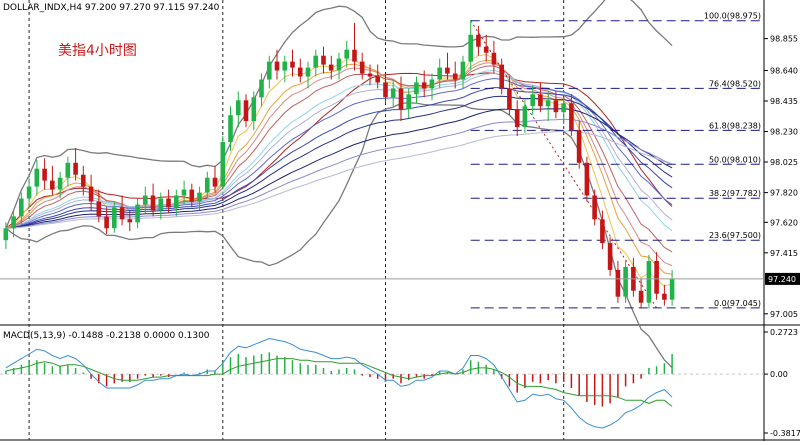 This screenshot has width=800, height=445. I want to click on macd-tick-label: -0.3817, so click(785, 433).